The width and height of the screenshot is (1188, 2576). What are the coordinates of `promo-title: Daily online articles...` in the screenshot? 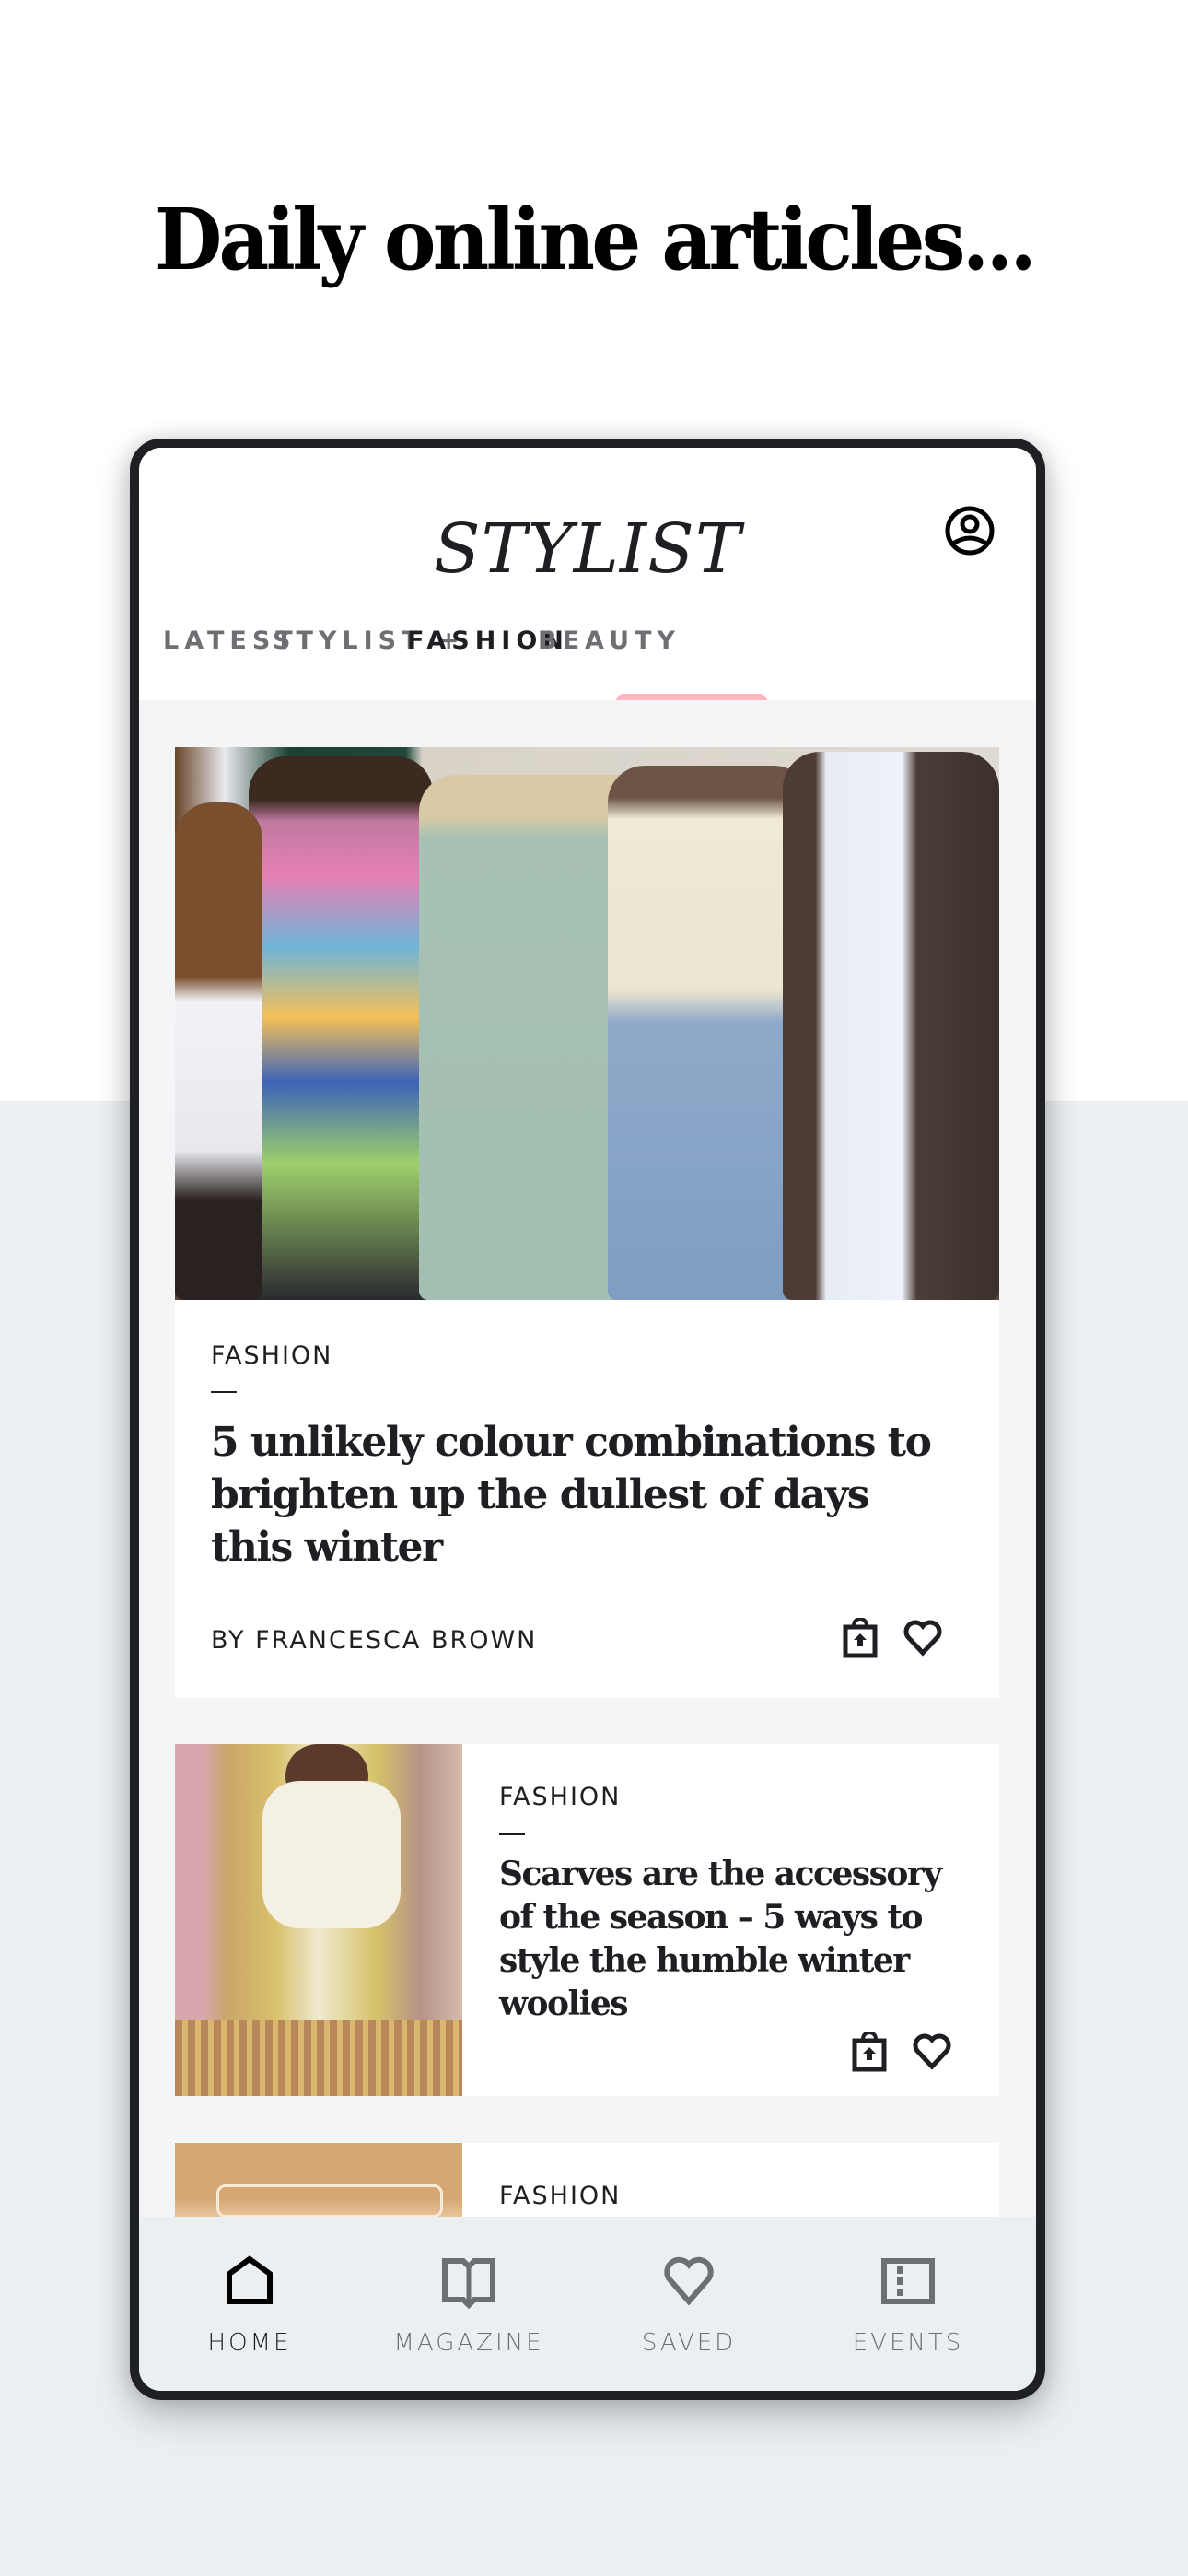 It's located at (595, 239).